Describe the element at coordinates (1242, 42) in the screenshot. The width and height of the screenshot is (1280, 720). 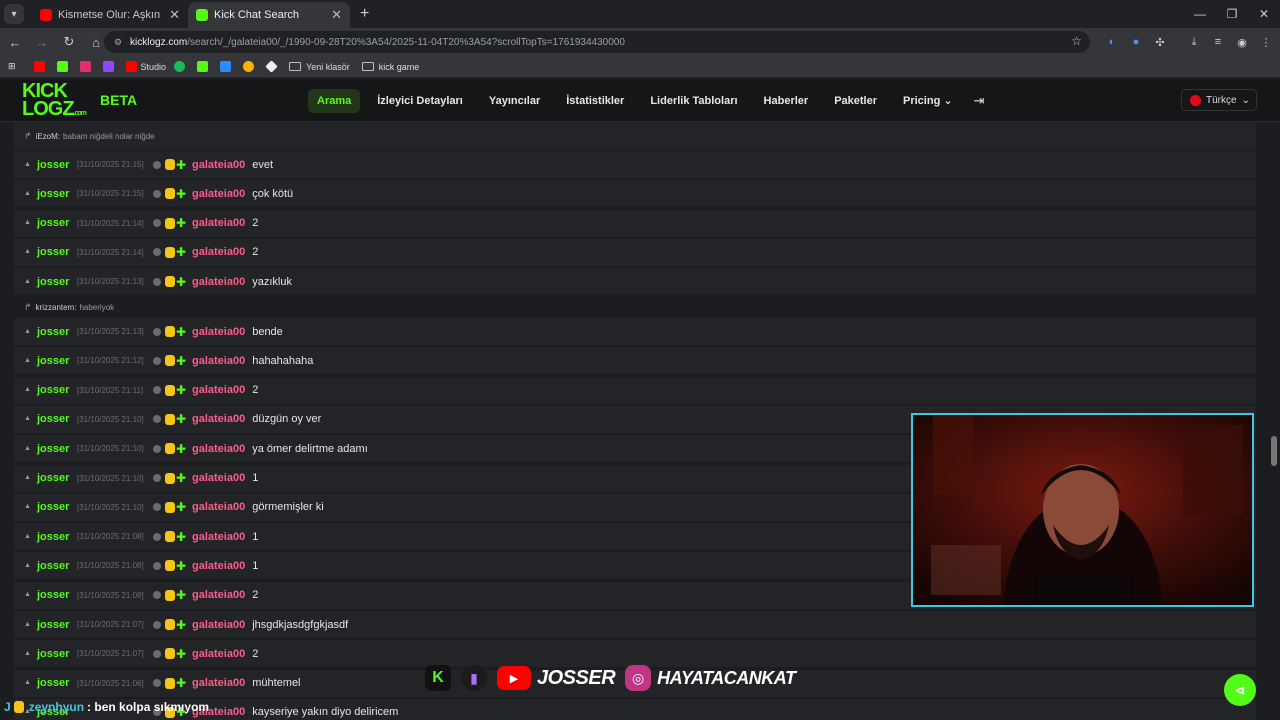
I see `profile-avatar-icon: ◉` at that location.